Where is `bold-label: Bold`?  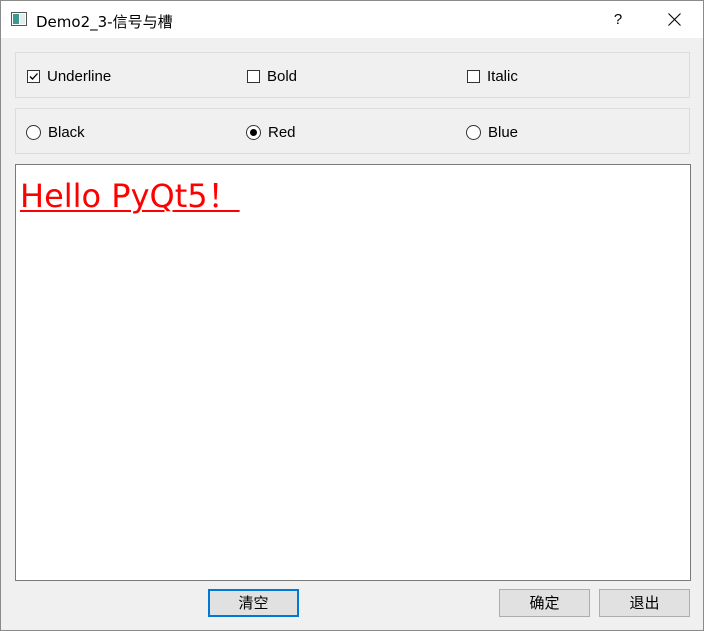
bold-label: Bold is located at coordinates (282, 76).